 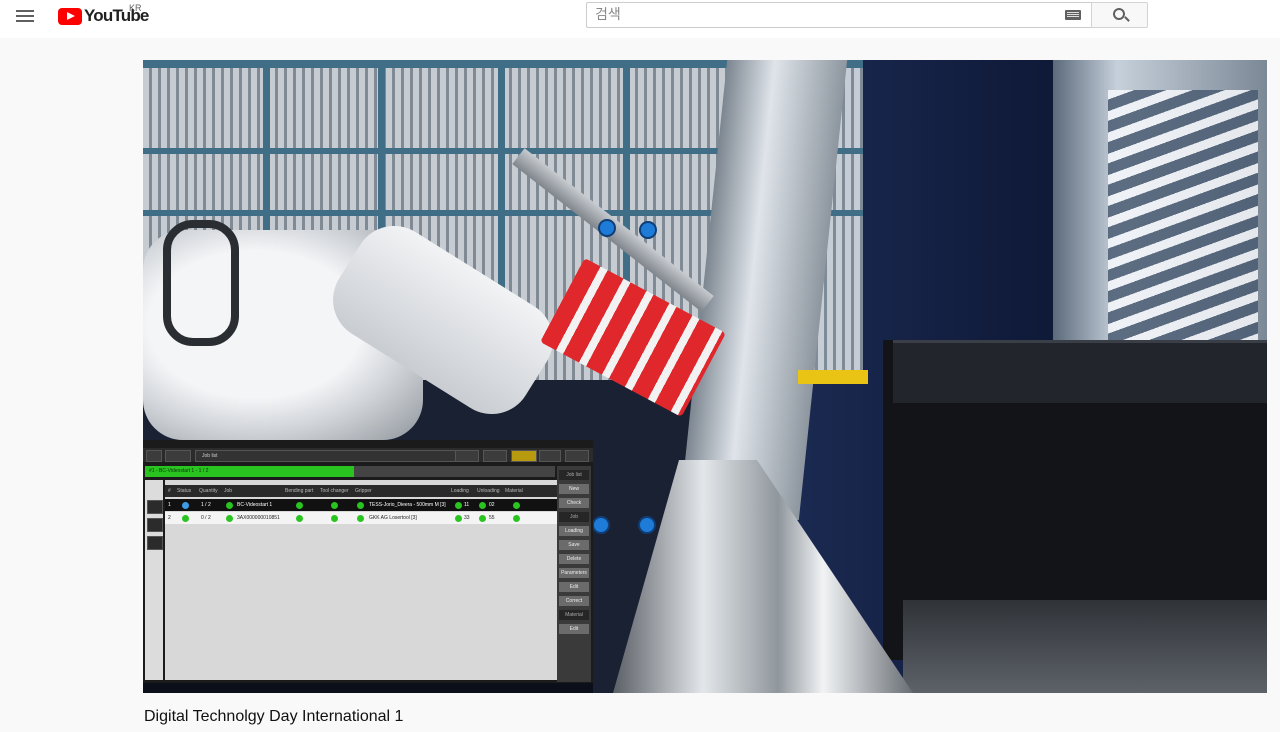 What do you see at coordinates (155, 525) in the screenshot?
I see `list-icon` at bounding box center [155, 525].